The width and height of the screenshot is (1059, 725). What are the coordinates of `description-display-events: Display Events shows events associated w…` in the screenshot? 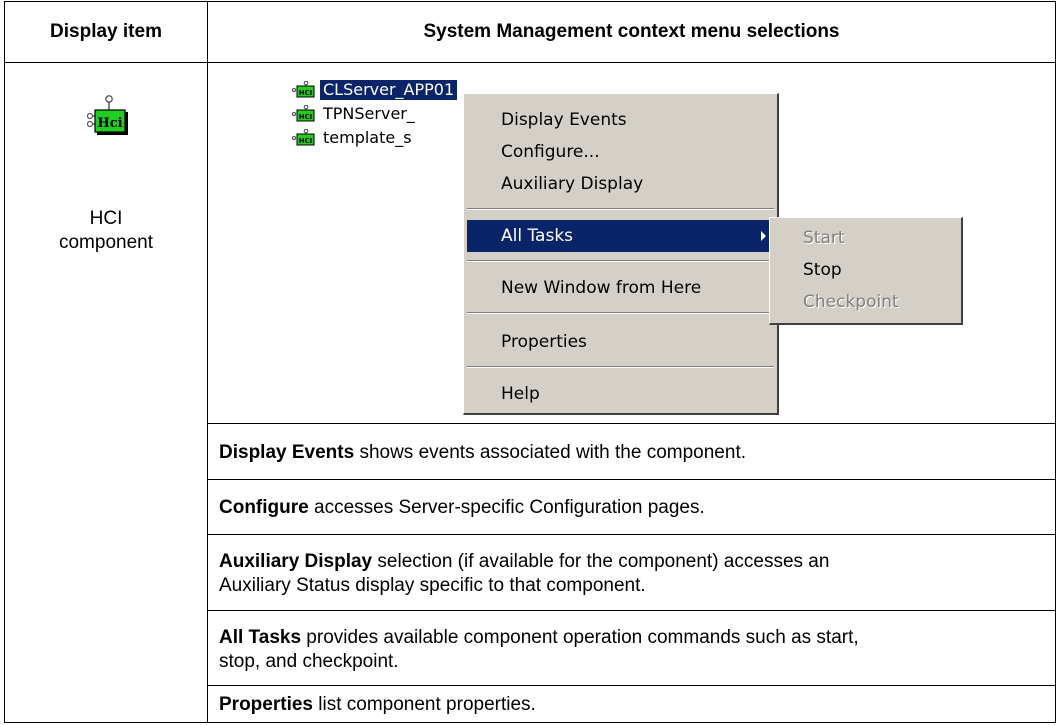 It's located at (631, 453).